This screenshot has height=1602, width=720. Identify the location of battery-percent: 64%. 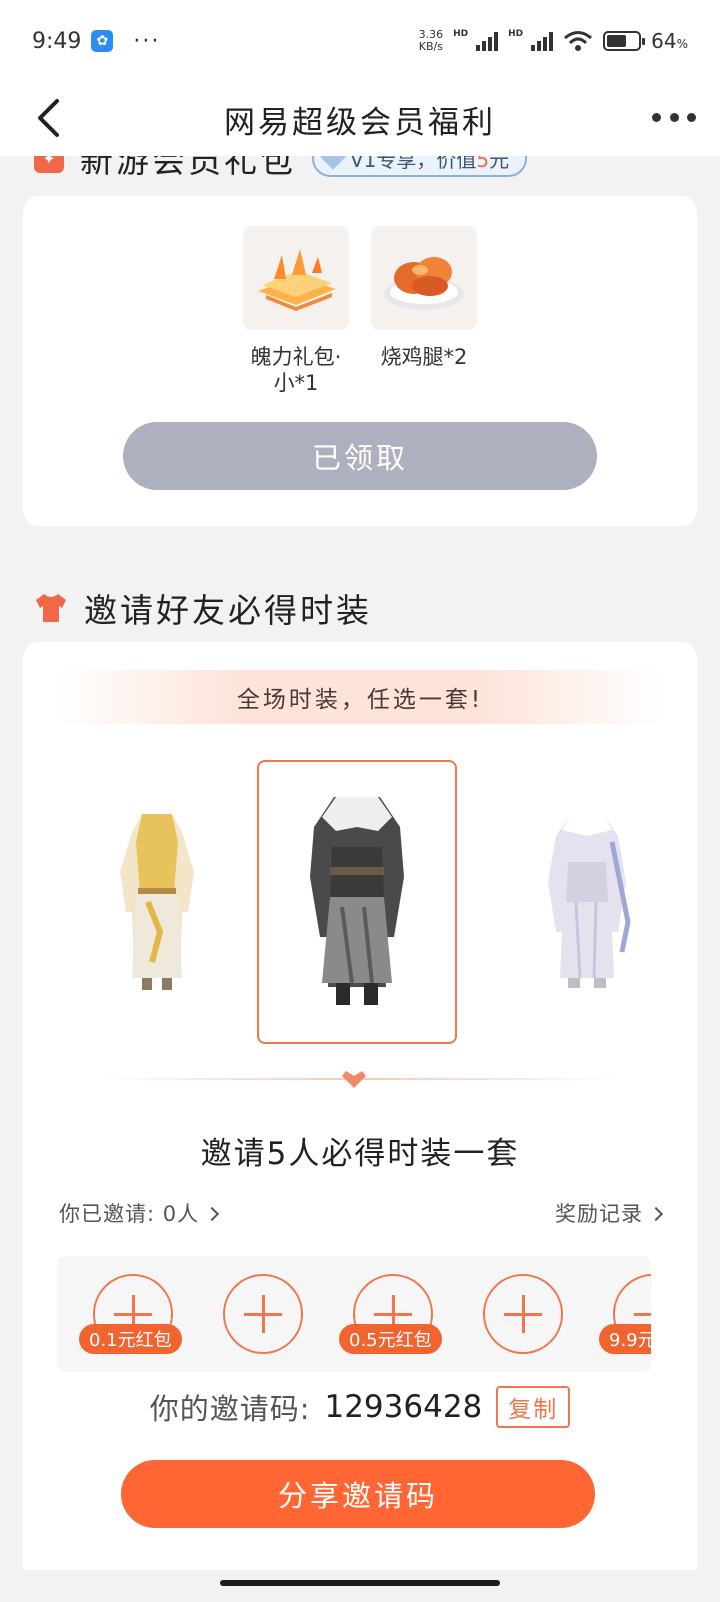
(669, 41).